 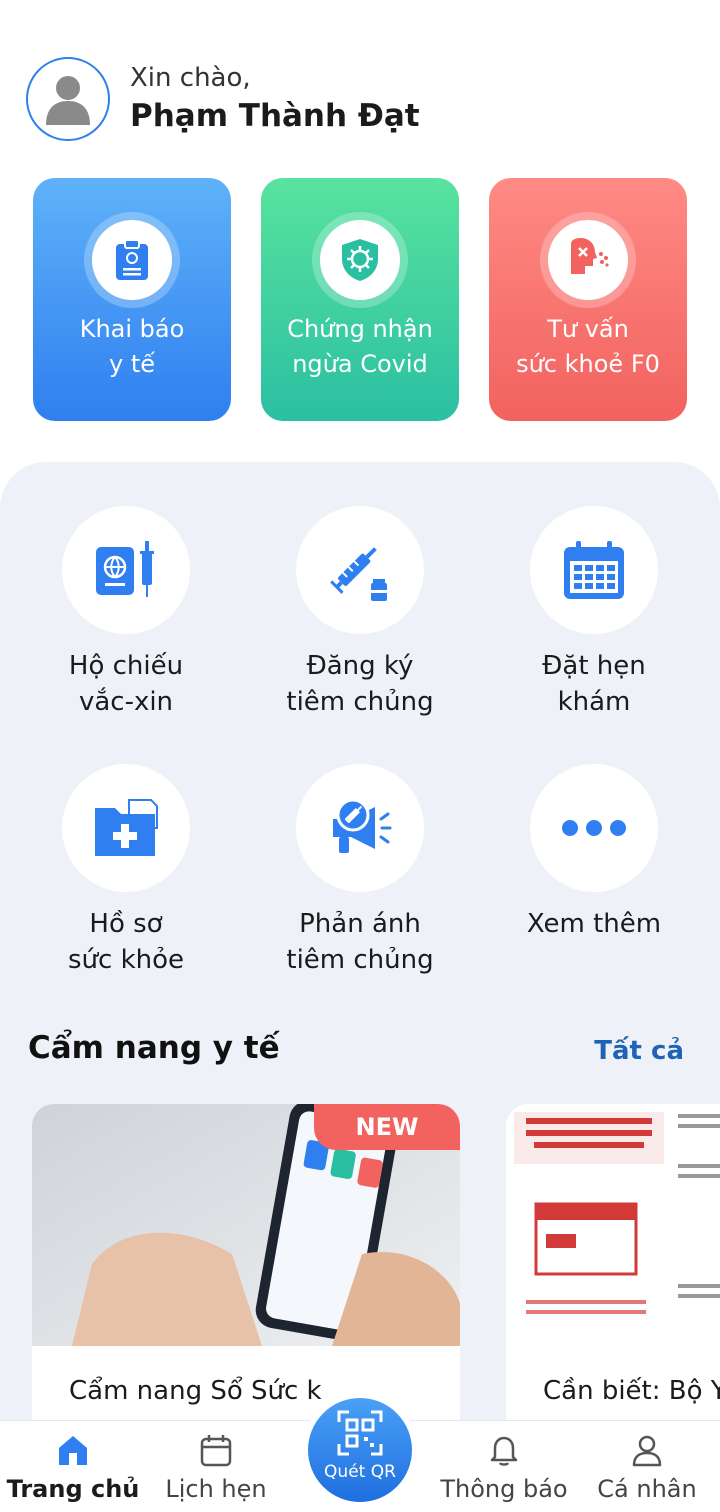 I want to click on covid-certificate-card: Chứng nhận ngừa Covid, so click(x=360, y=299).